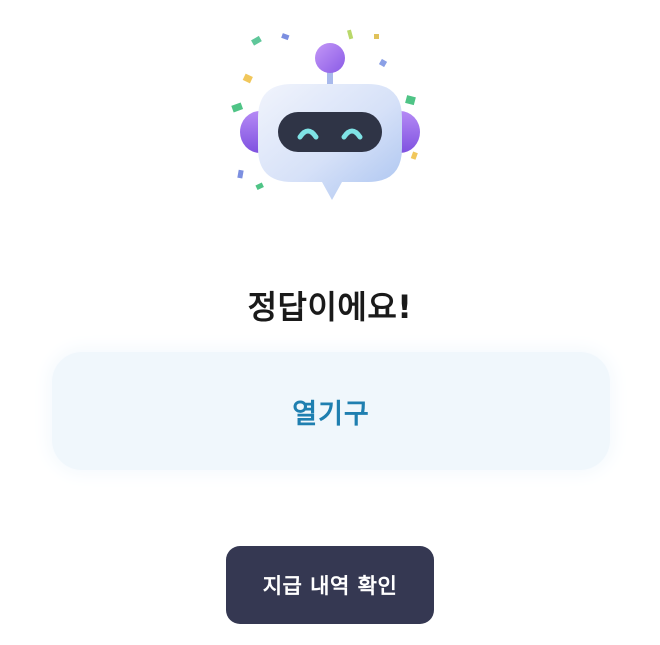 The height and width of the screenshot is (645, 660). What do you see at coordinates (331, 414) in the screenshot?
I see `answer-text: 열기구` at bounding box center [331, 414].